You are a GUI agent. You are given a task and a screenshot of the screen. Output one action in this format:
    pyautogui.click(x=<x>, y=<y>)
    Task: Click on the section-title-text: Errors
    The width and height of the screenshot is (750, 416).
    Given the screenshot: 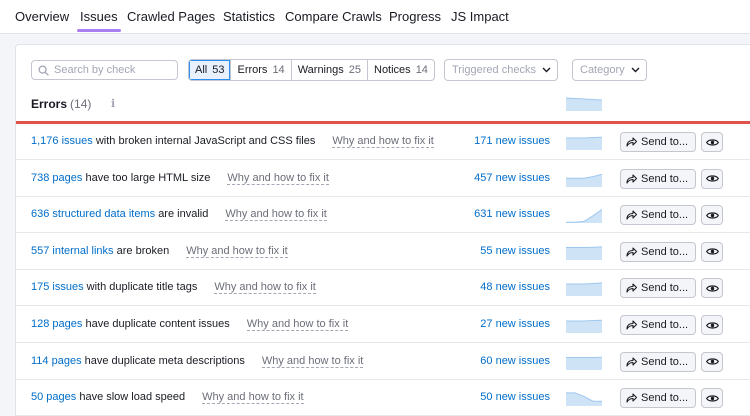 What is the action you would take?
    pyautogui.click(x=49, y=104)
    